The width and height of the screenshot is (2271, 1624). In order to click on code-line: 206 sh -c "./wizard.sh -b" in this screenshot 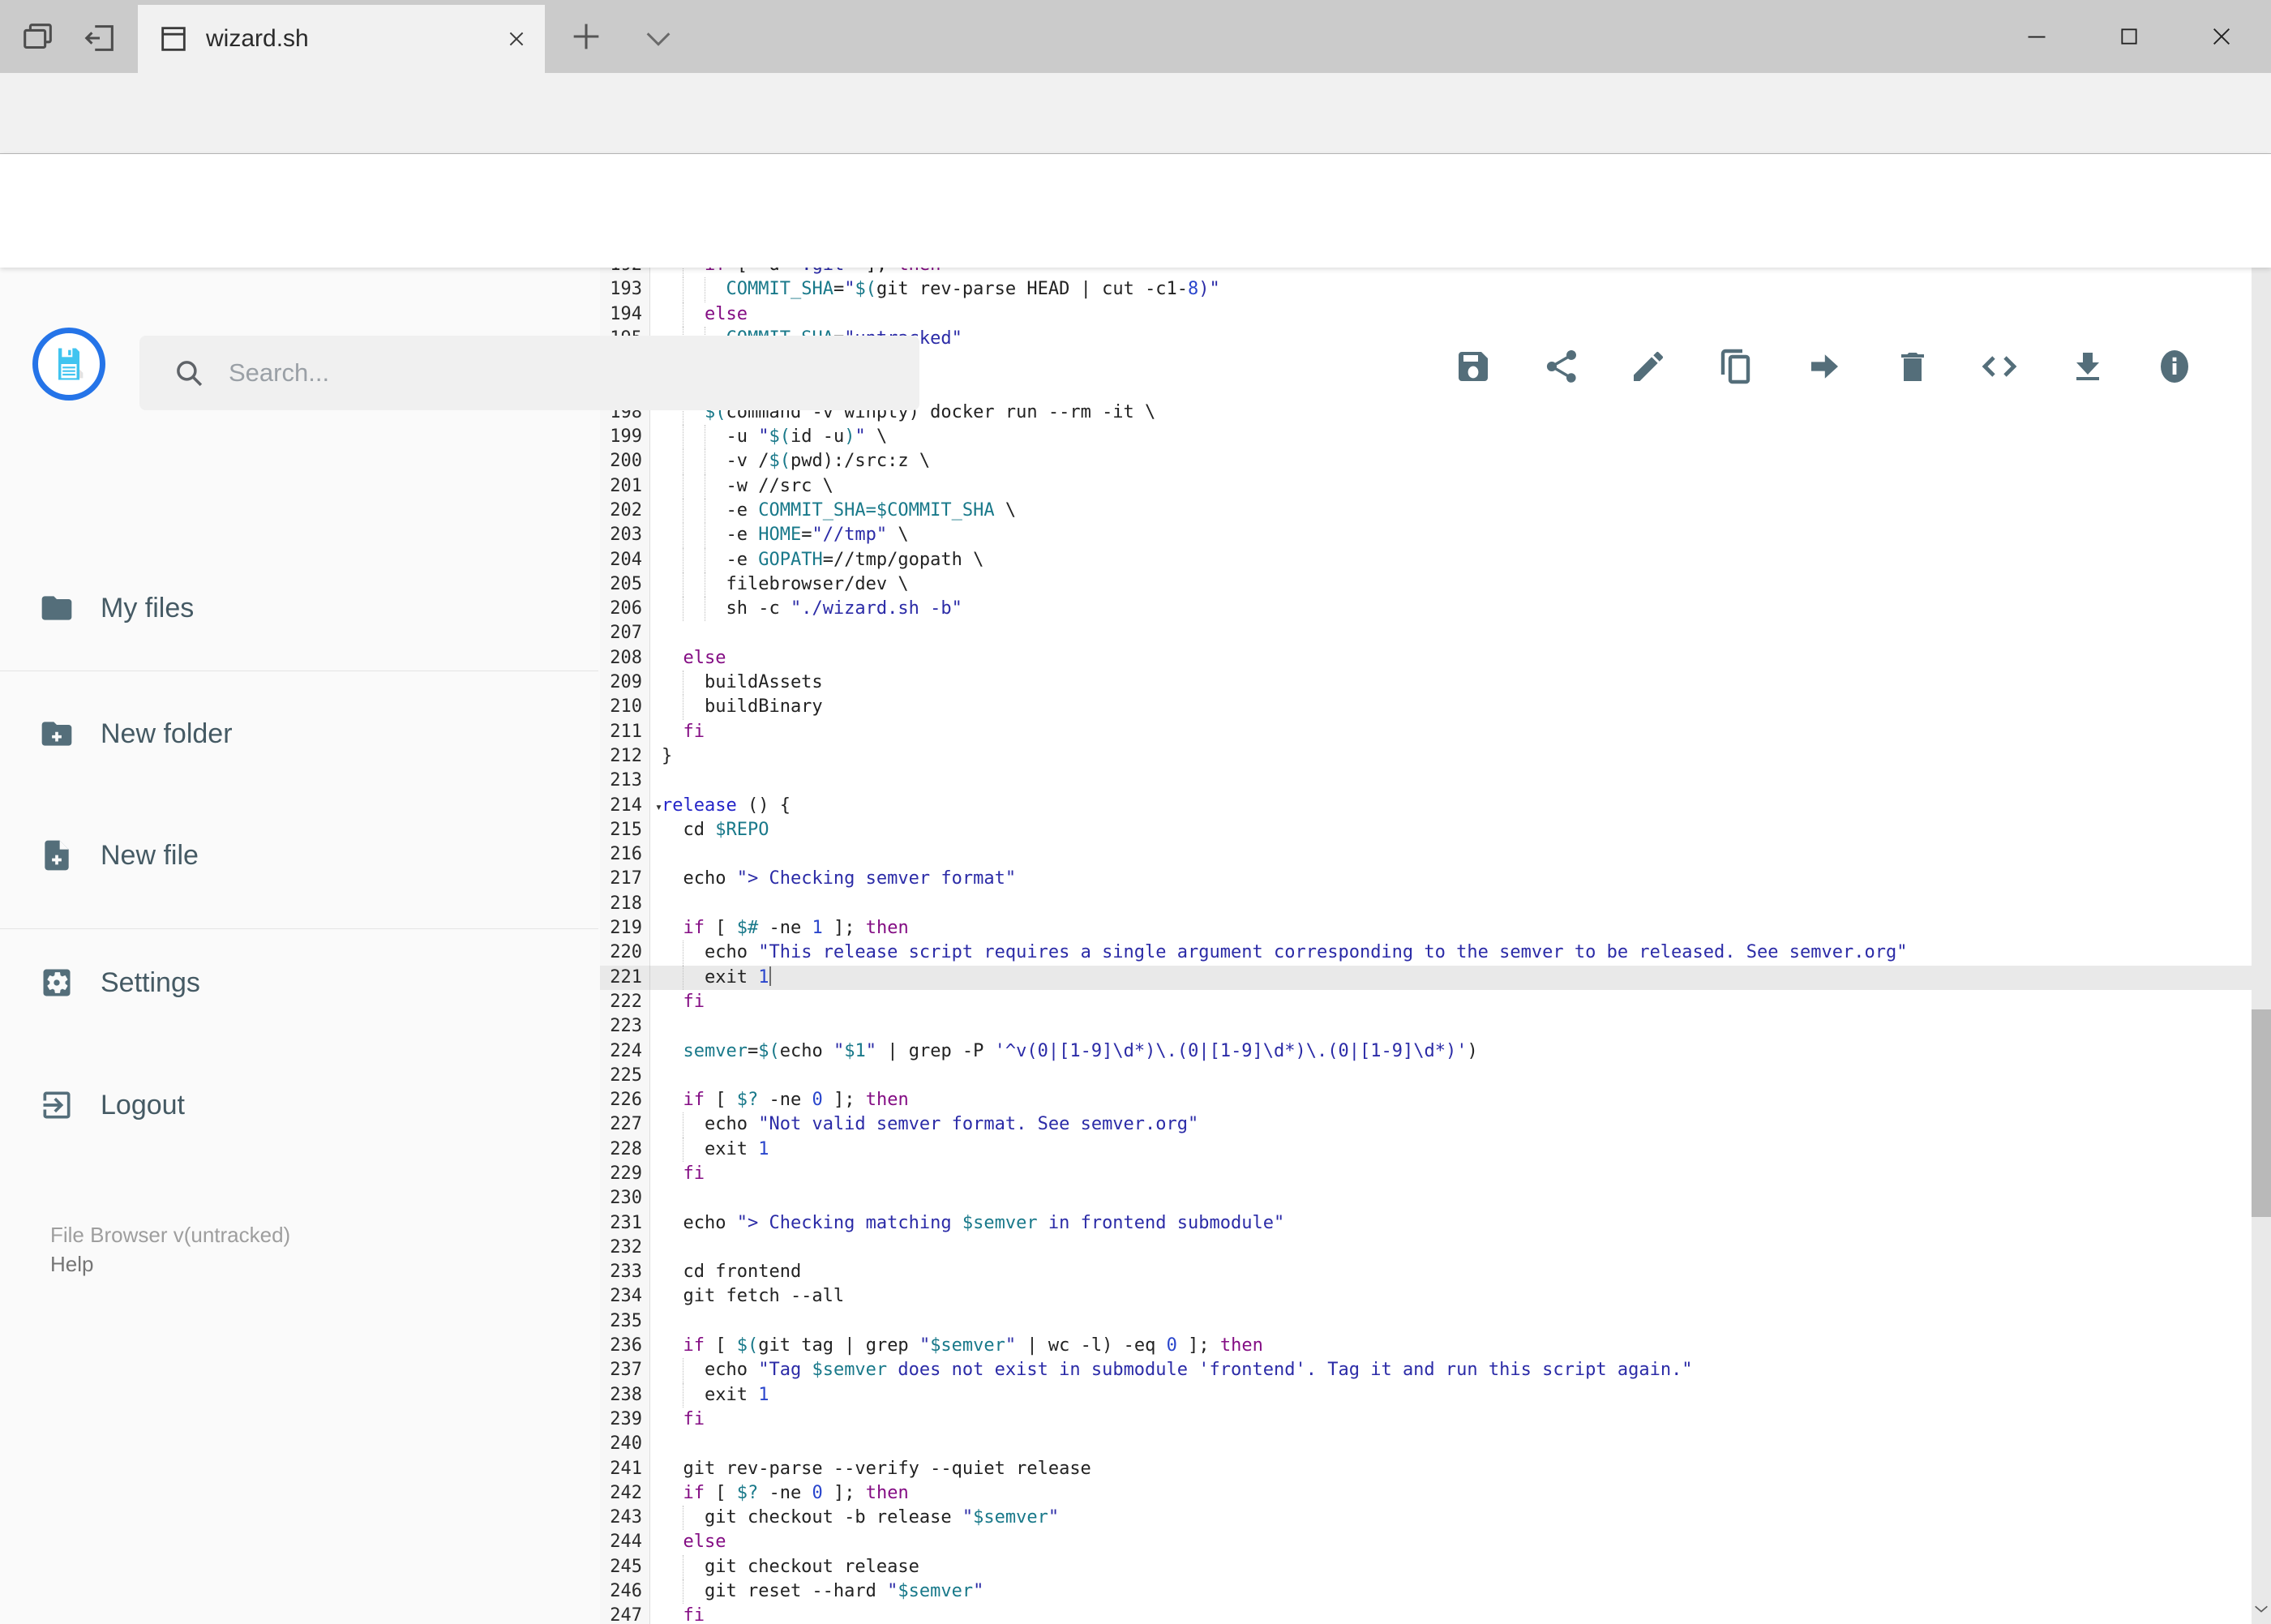, I will do `click(1426, 610)`.